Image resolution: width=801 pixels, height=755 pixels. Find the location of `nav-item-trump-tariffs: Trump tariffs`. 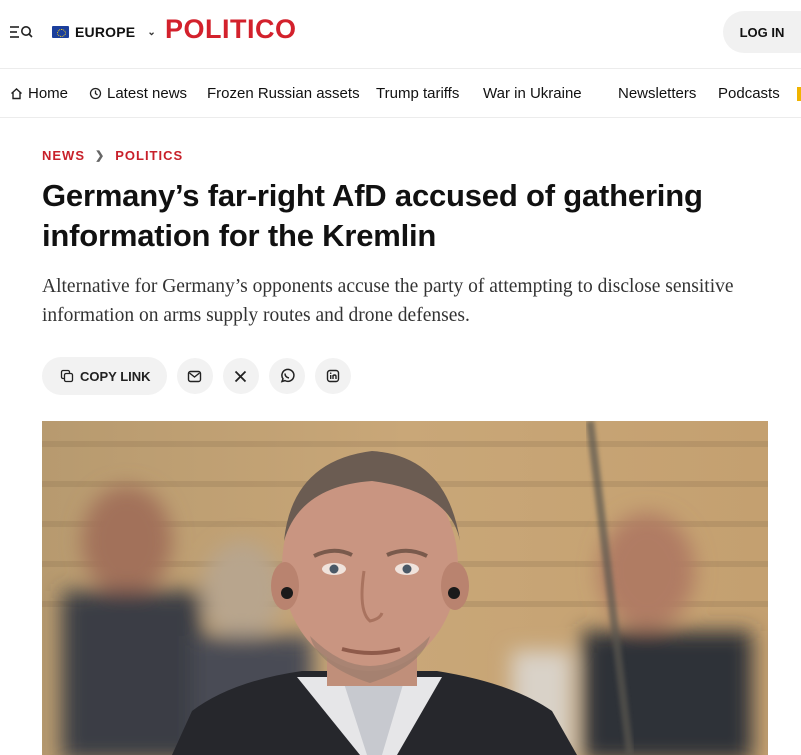

nav-item-trump-tariffs: Trump tariffs is located at coordinates (417, 93).